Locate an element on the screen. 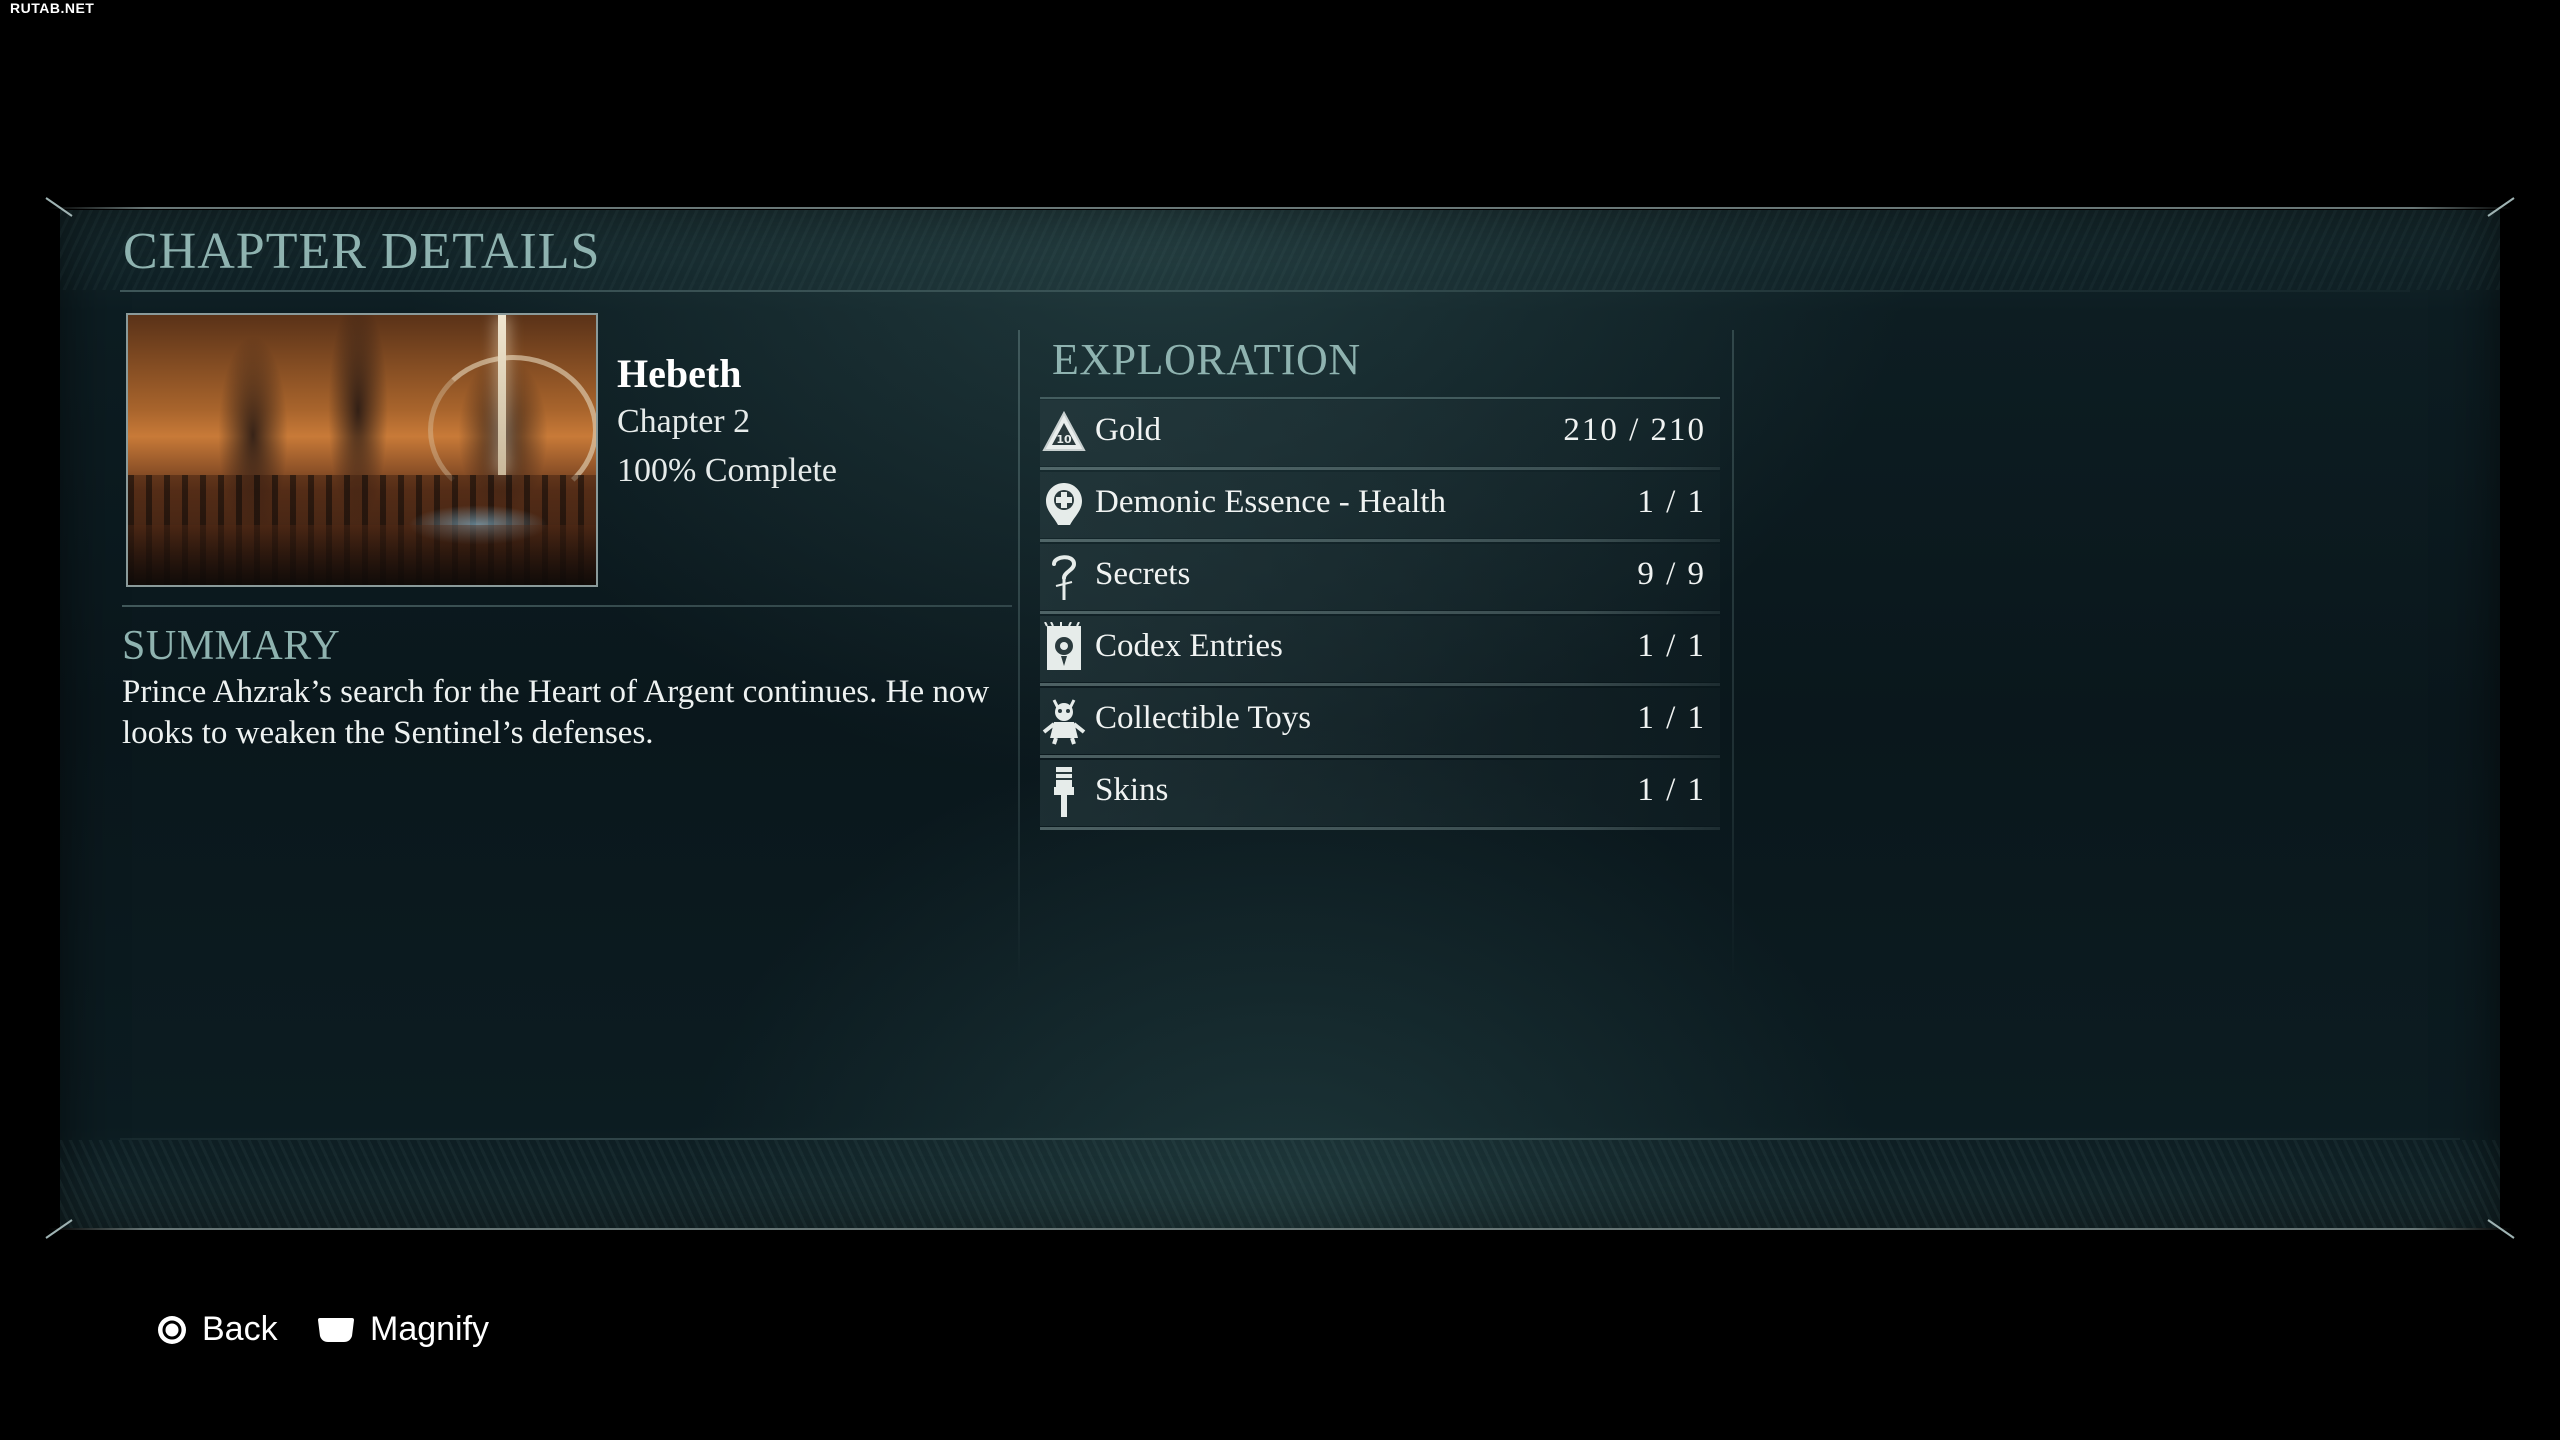 This screenshot has height=1440, width=2560. column-divider-right is located at coordinates (1733, 655).